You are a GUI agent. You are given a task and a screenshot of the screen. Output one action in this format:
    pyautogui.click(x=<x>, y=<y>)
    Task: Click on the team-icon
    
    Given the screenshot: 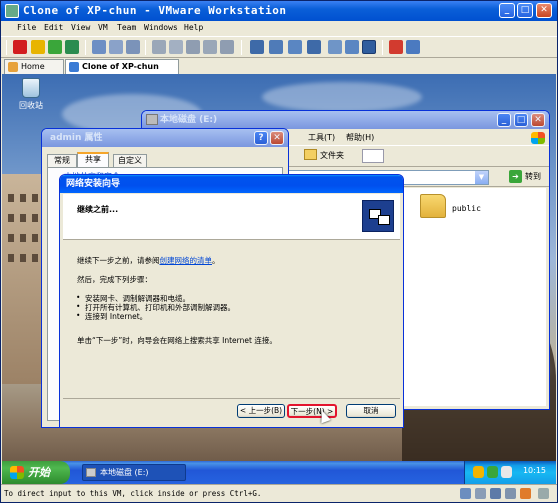 What is the action you would take?
    pyautogui.click(x=176, y=47)
    